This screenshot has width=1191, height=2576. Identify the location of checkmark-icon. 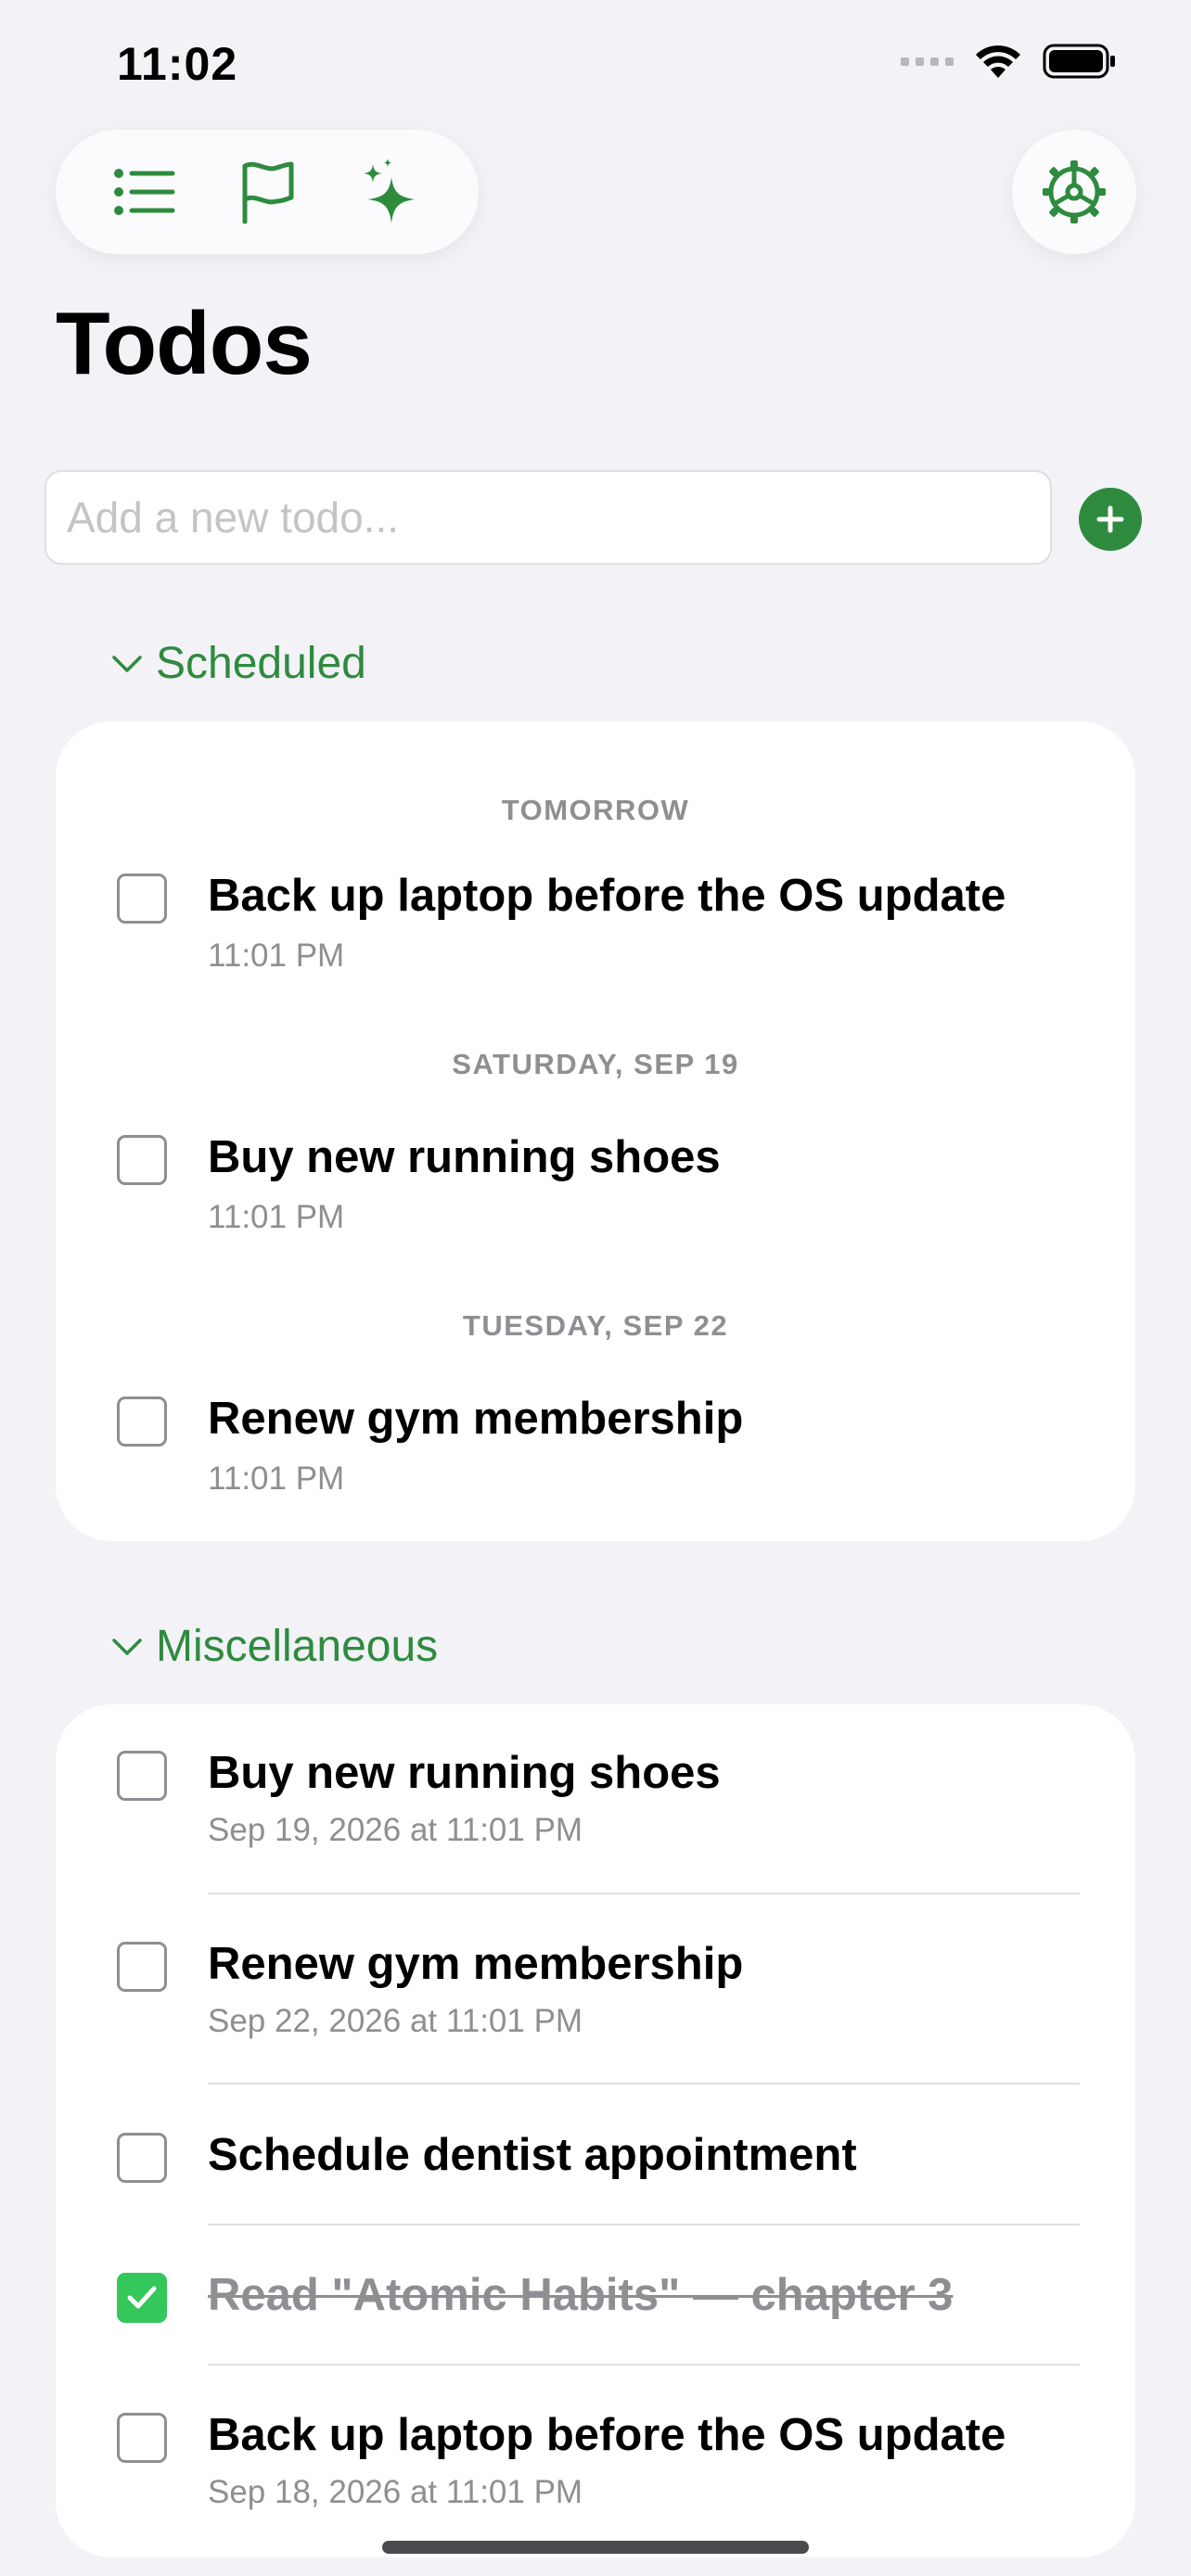
(142, 2298).